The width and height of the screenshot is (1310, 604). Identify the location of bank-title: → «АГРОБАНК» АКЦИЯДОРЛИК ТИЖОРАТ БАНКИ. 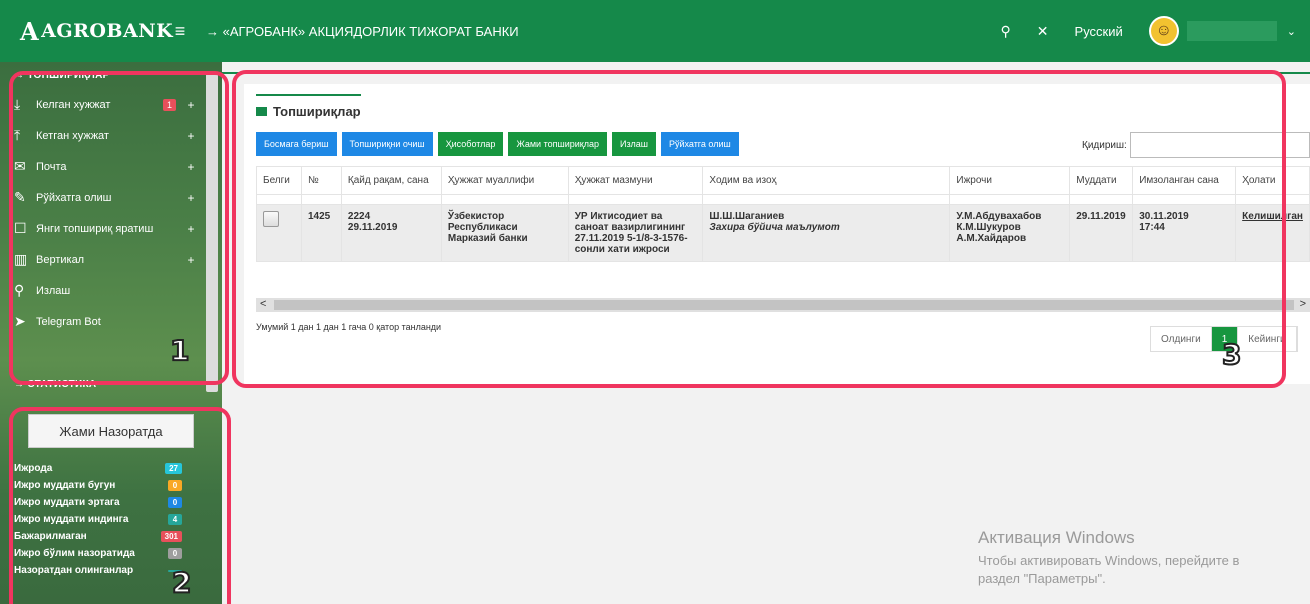
(362, 31).